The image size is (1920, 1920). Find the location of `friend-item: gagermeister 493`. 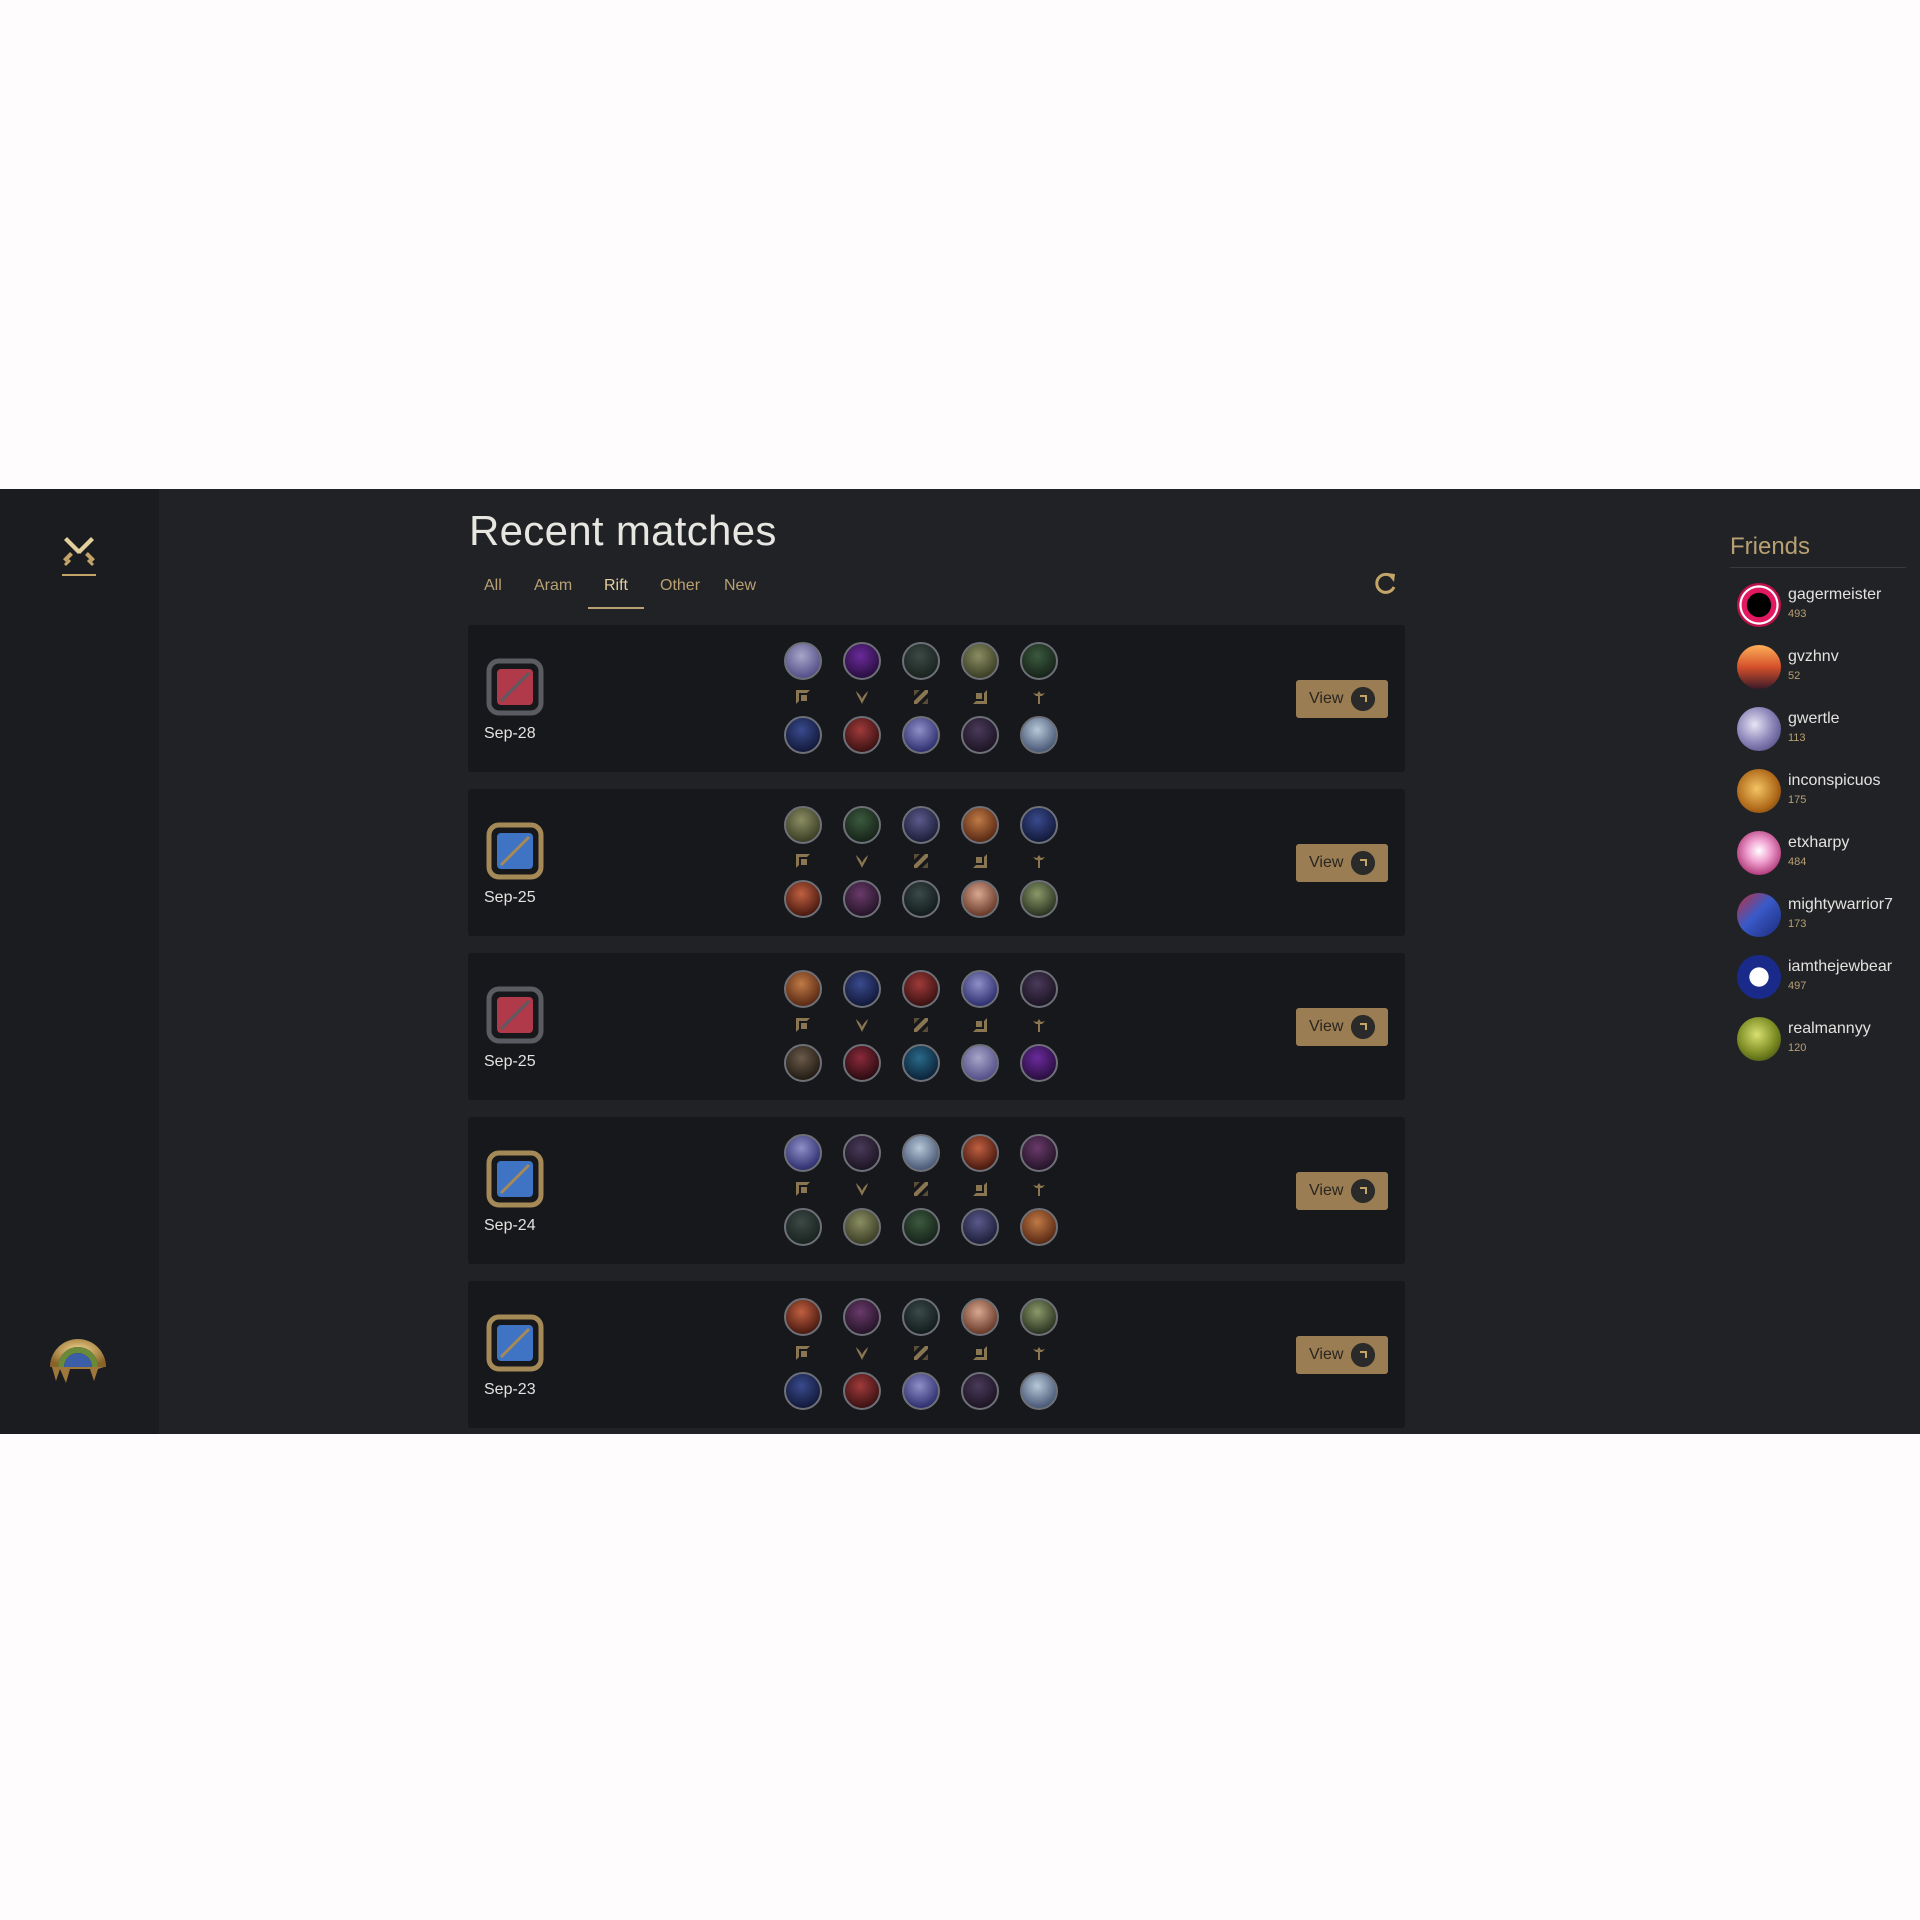

friend-item: gagermeister 493 is located at coordinates (1827, 611).